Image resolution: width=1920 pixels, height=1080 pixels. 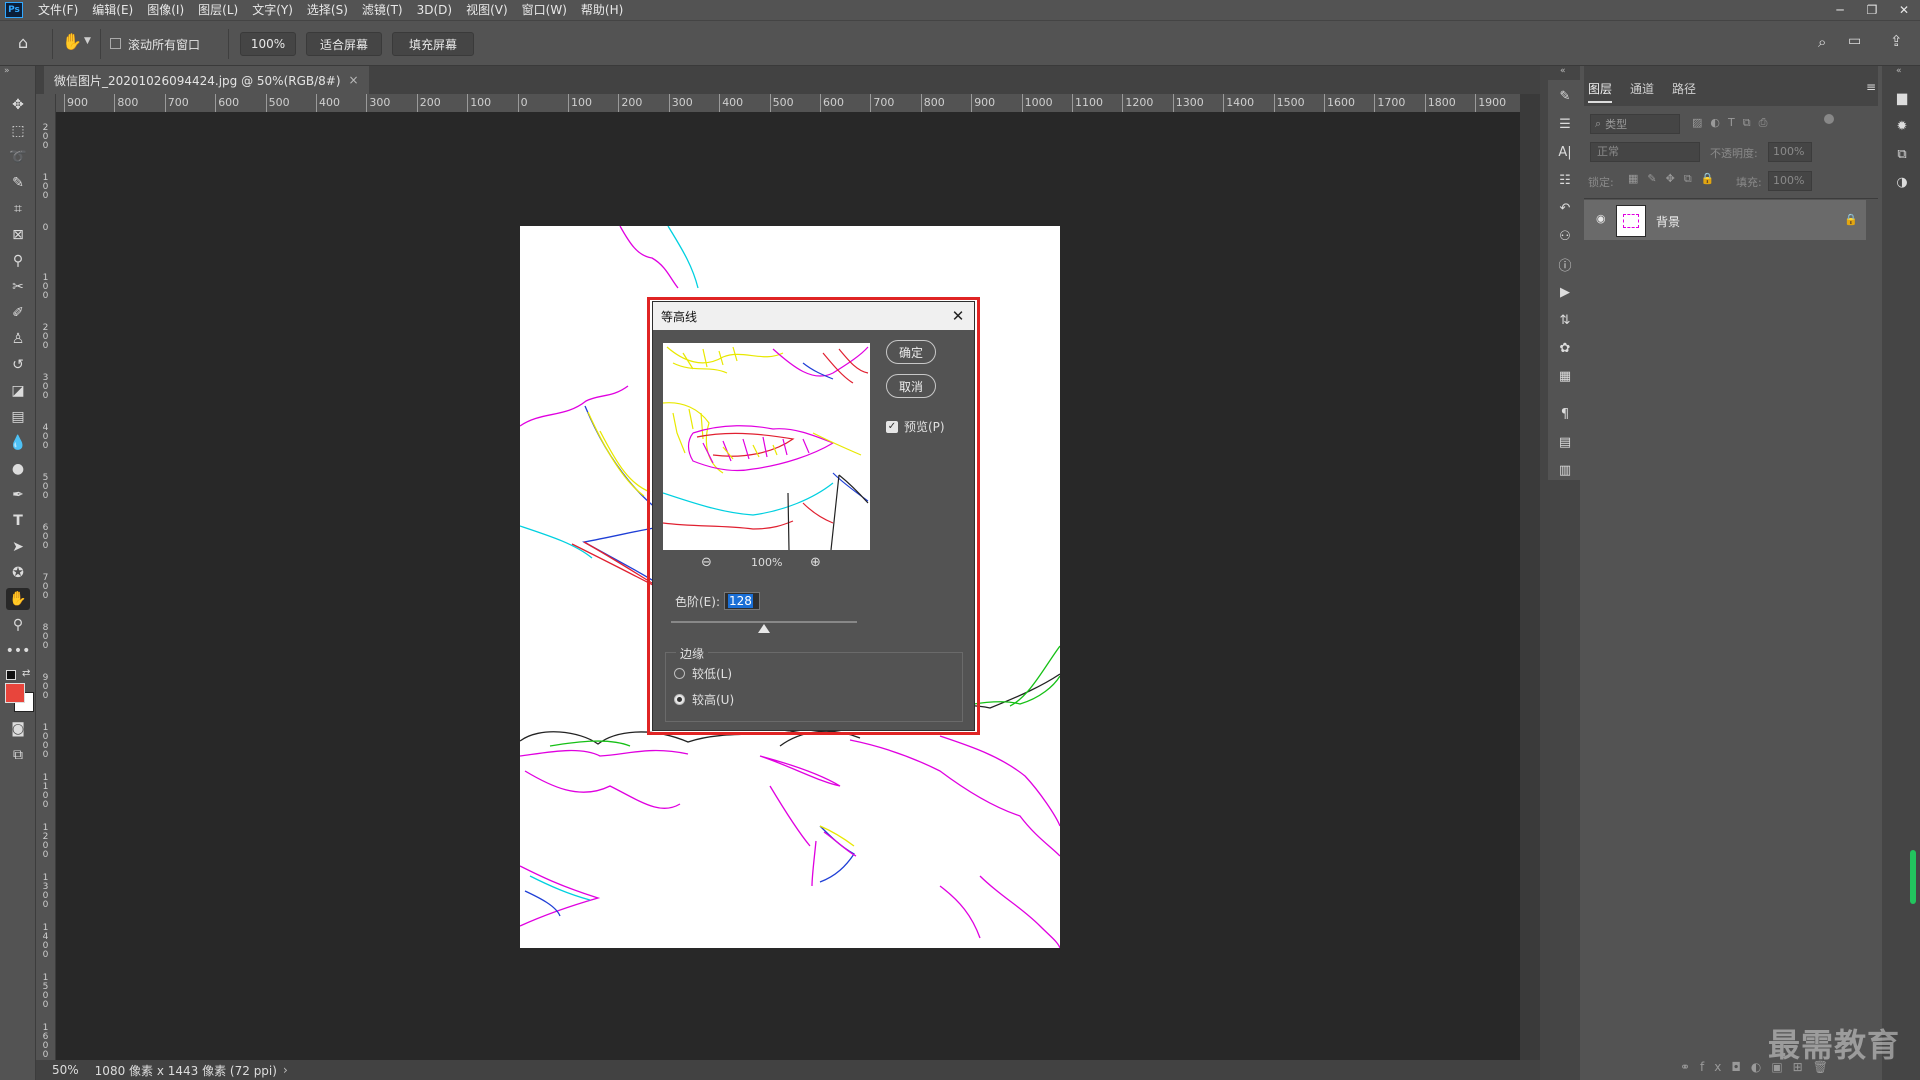 What do you see at coordinates (1913, 877) in the screenshot?
I see `scroll-indicator` at bounding box center [1913, 877].